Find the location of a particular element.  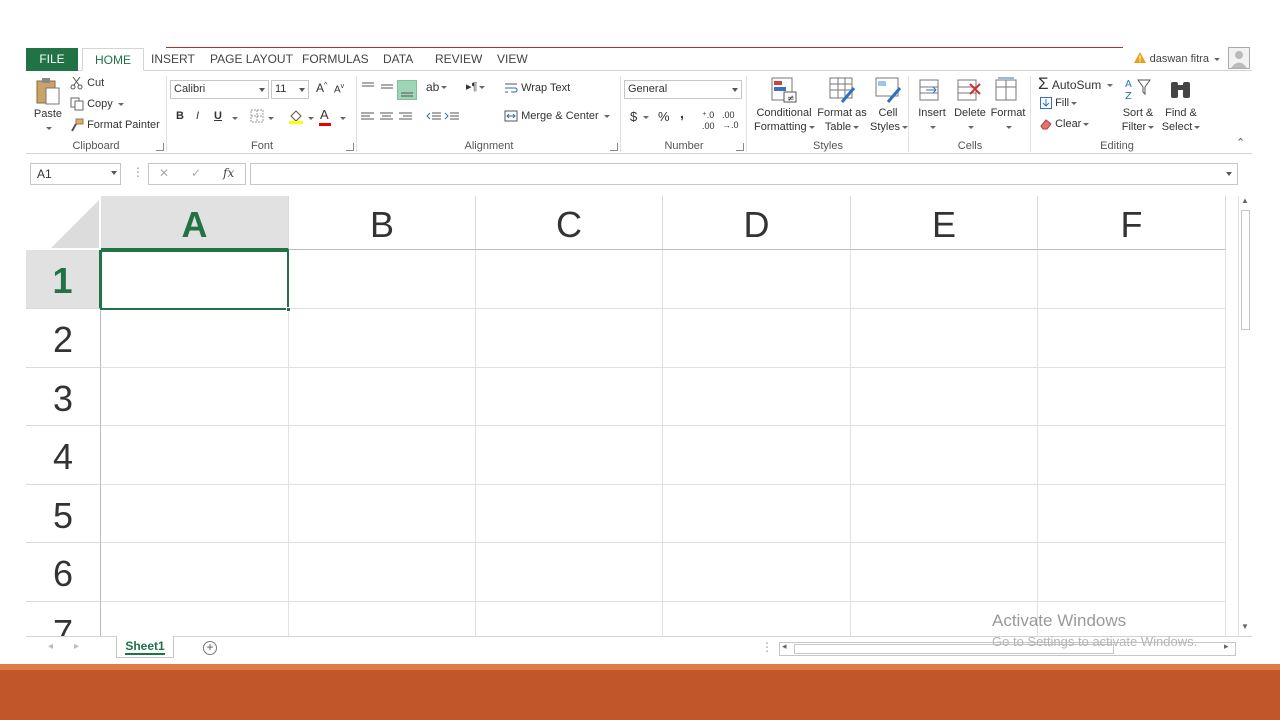

italic-button: I is located at coordinates (197, 116).